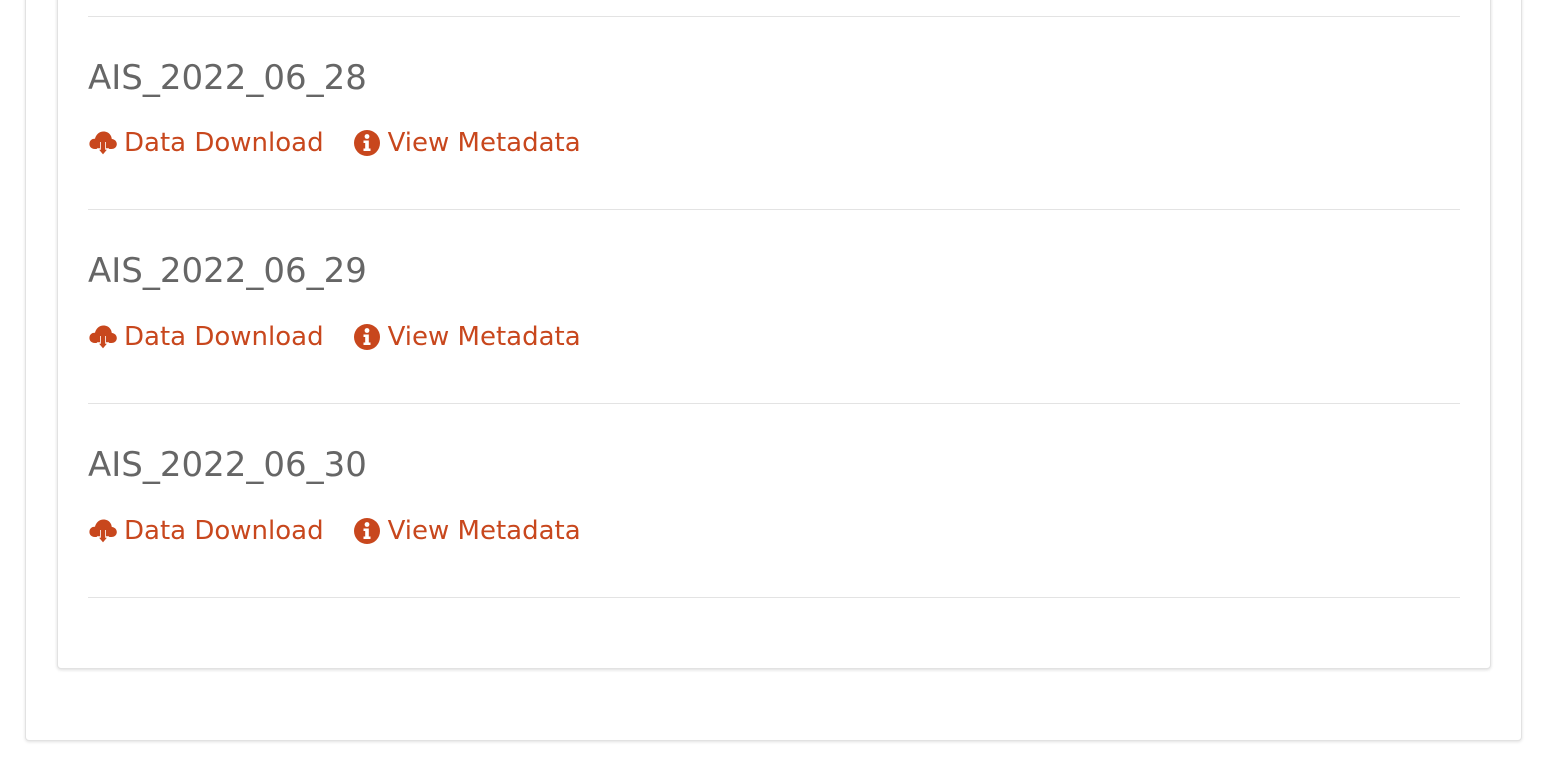  I want to click on dataset-title: AIS_2022_06_30, so click(227, 465).